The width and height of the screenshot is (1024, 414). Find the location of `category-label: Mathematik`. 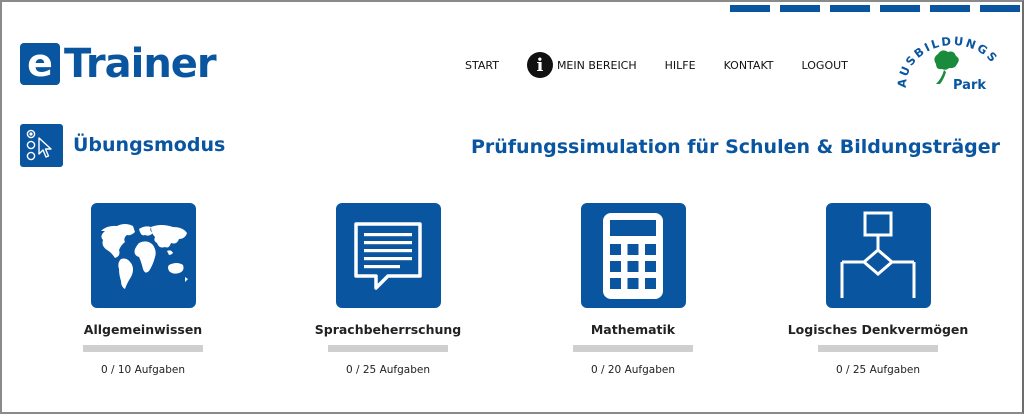

category-label: Mathematik is located at coordinates (633, 329).